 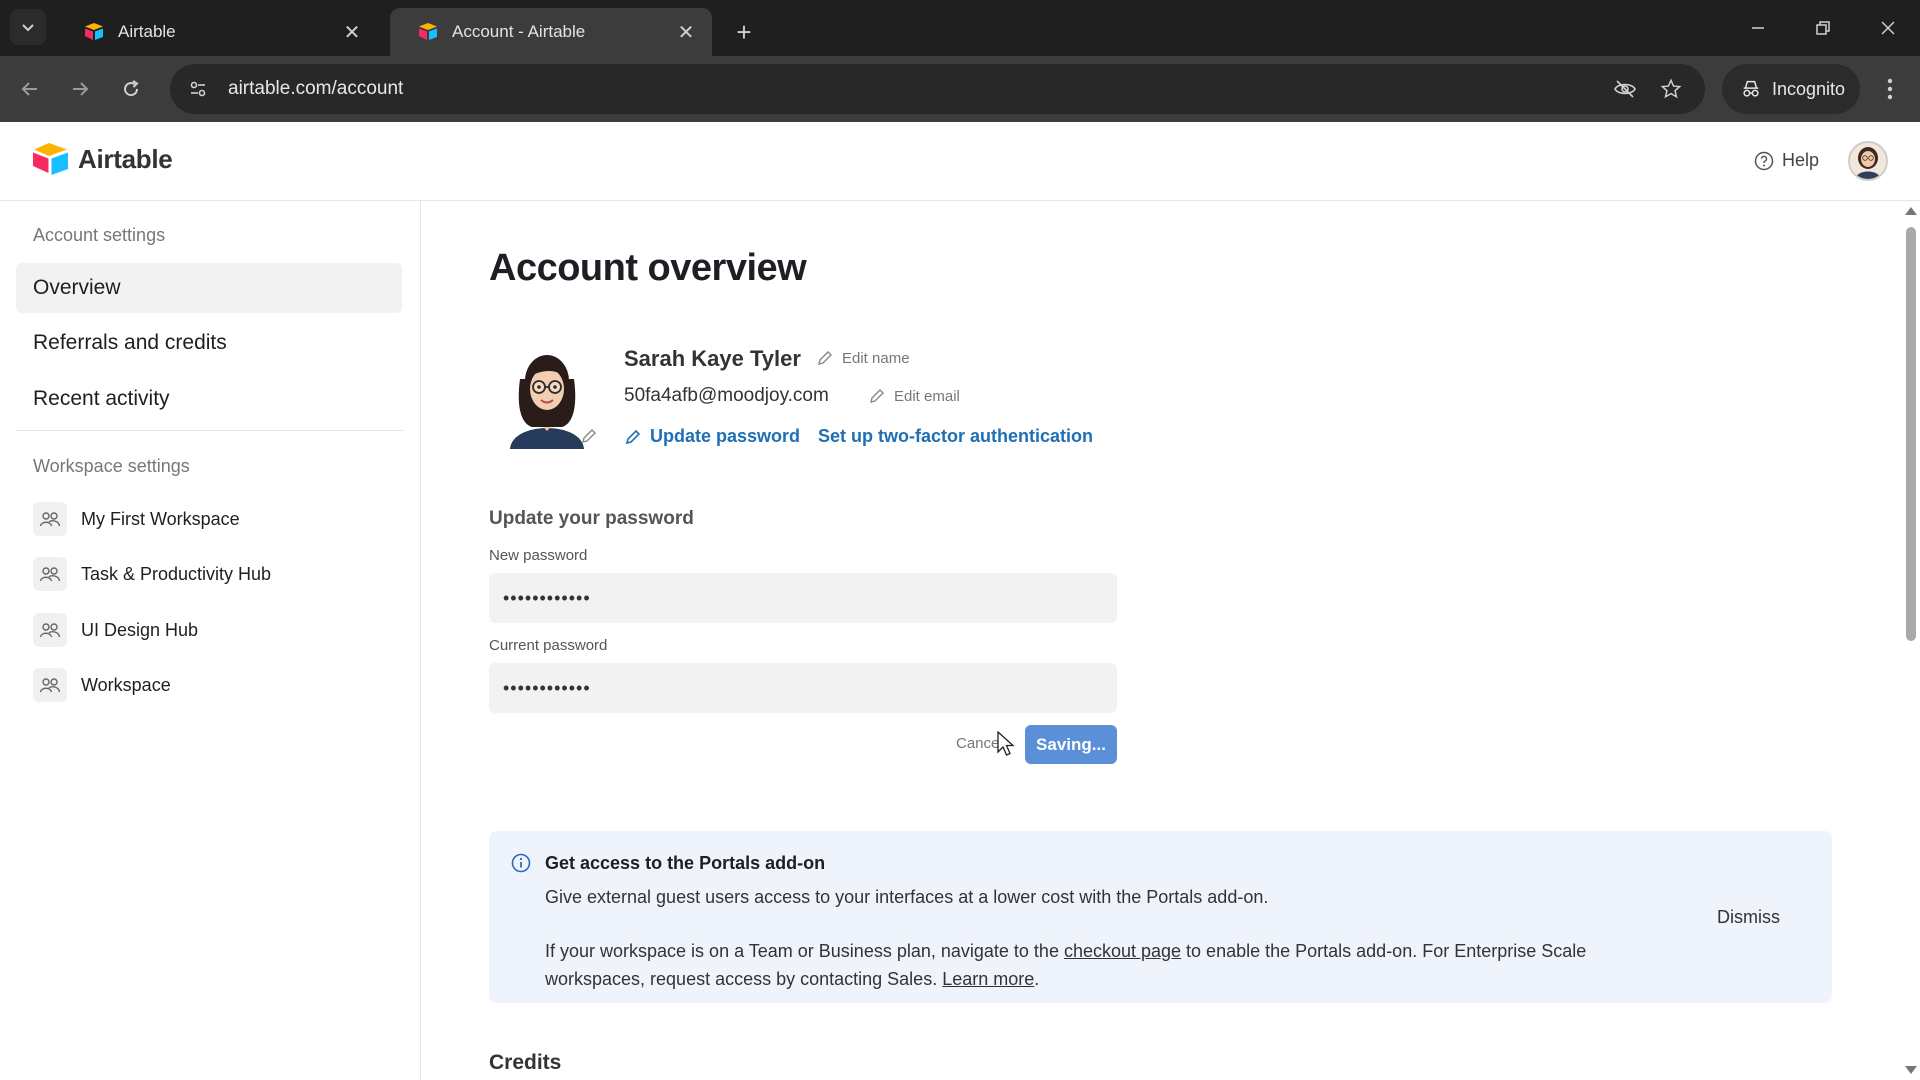 What do you see at coordinates (1122, 951) in the screenshot?
I see `checkout-page-link: checkout page` at bounding box center [1122, 951].